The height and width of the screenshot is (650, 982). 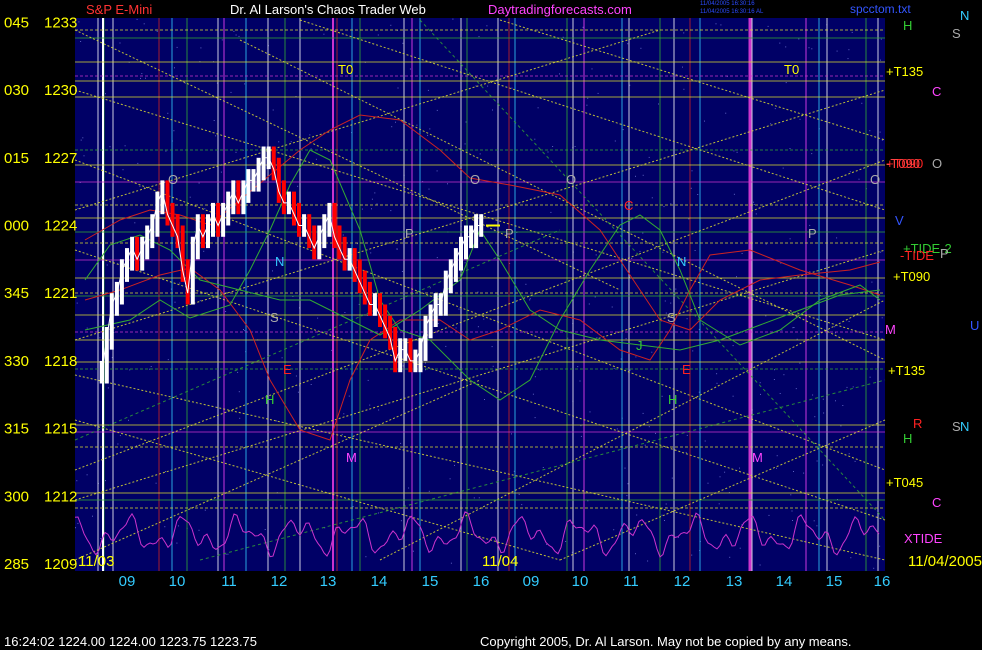 I want to click on annotation-e: E, so click(x=287, y=369).